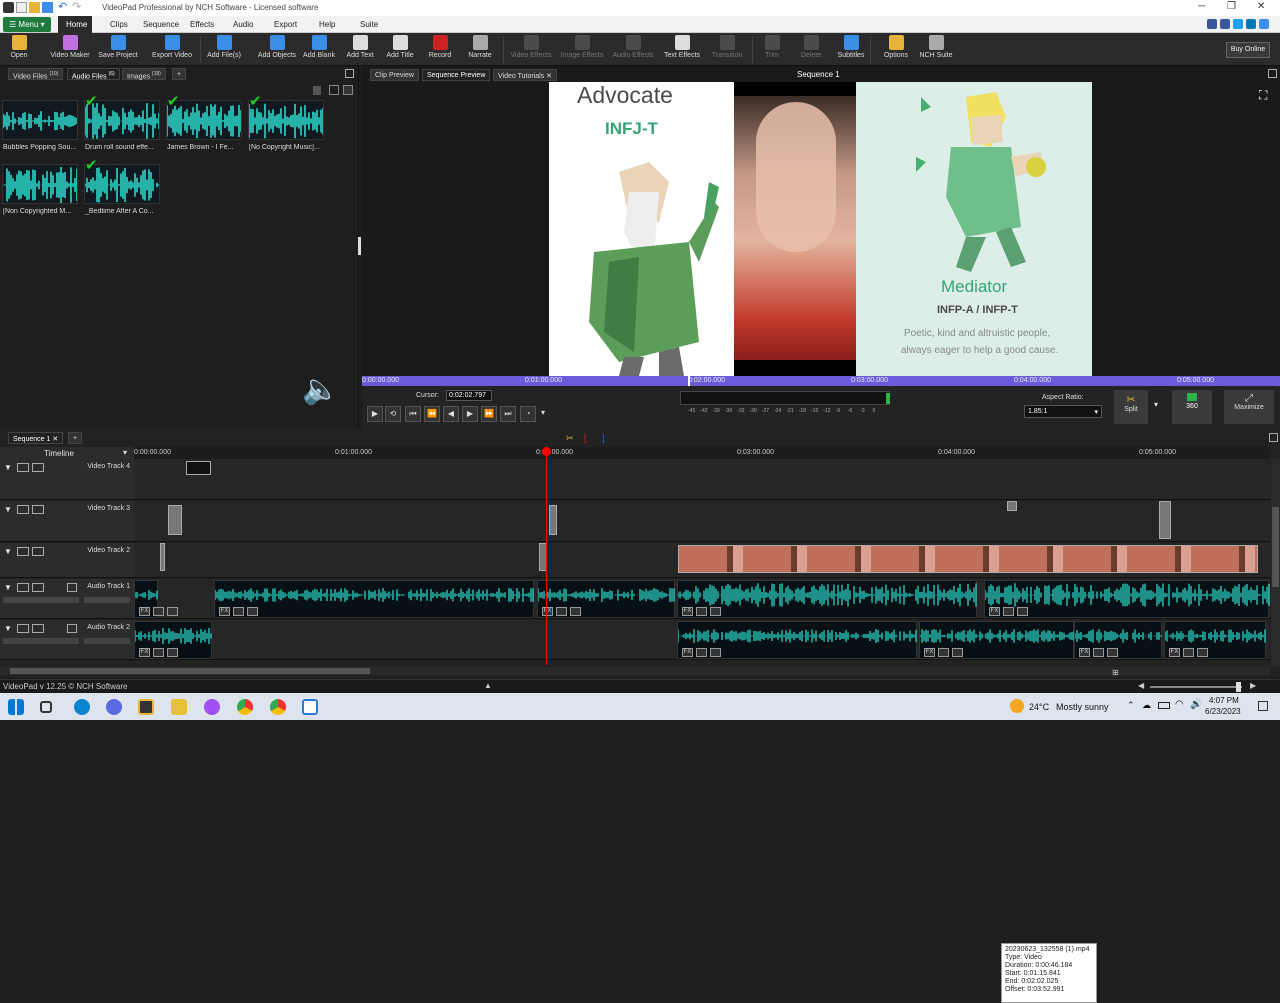  What do you see at coordinates (1156, 404) in the screenshot?
I see `split-dropdown: ▾` at bounding box center [1156, 404].